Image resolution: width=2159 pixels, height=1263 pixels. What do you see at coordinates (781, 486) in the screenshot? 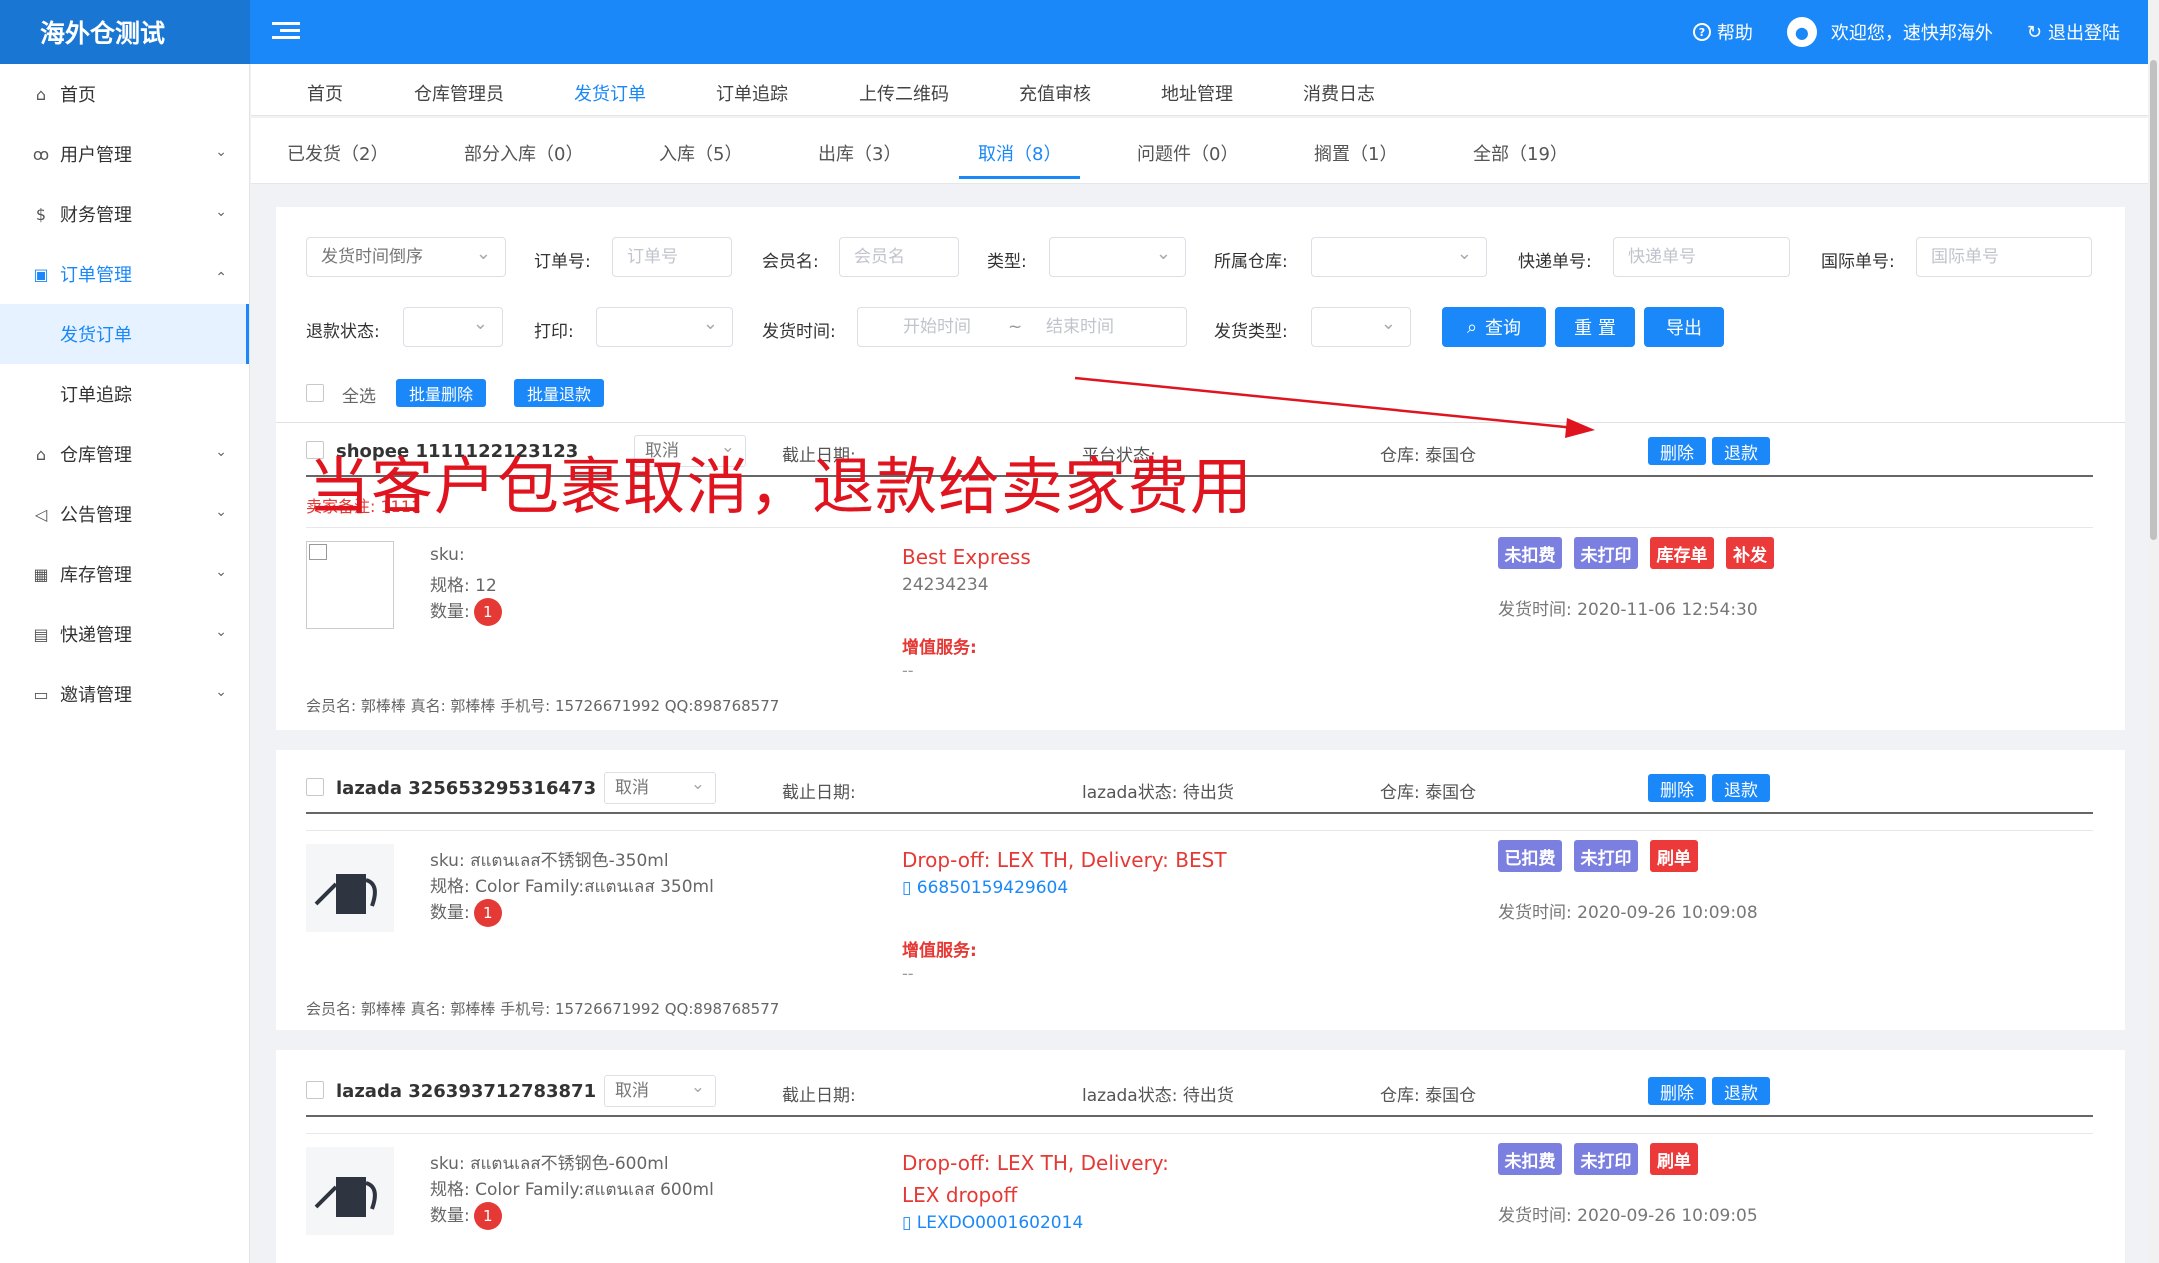
I see `annotation-text: 当客户包裹取消，退款给卖家费用` at bounding box center [781, 486].